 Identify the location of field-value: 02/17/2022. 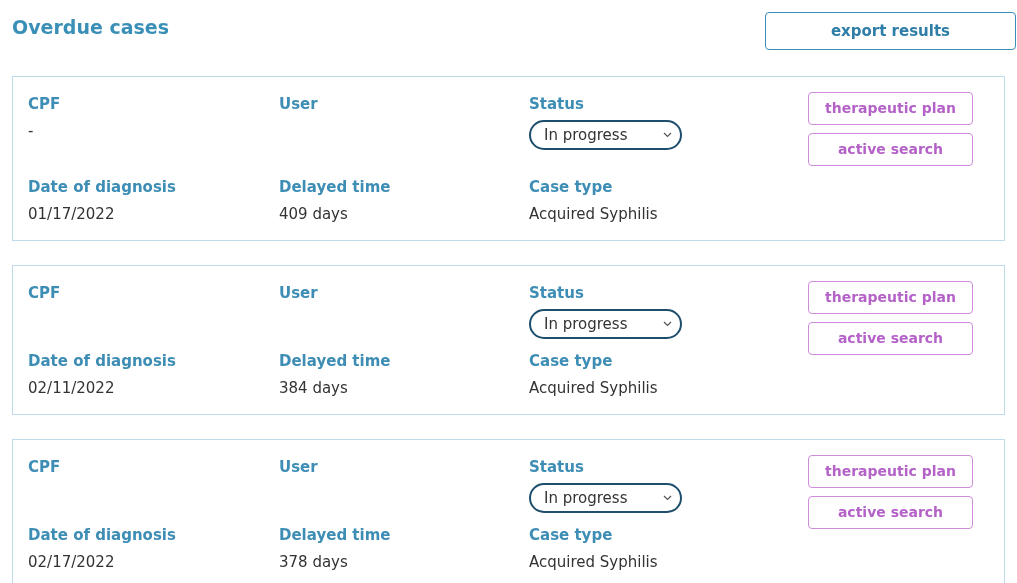
(71, 562).